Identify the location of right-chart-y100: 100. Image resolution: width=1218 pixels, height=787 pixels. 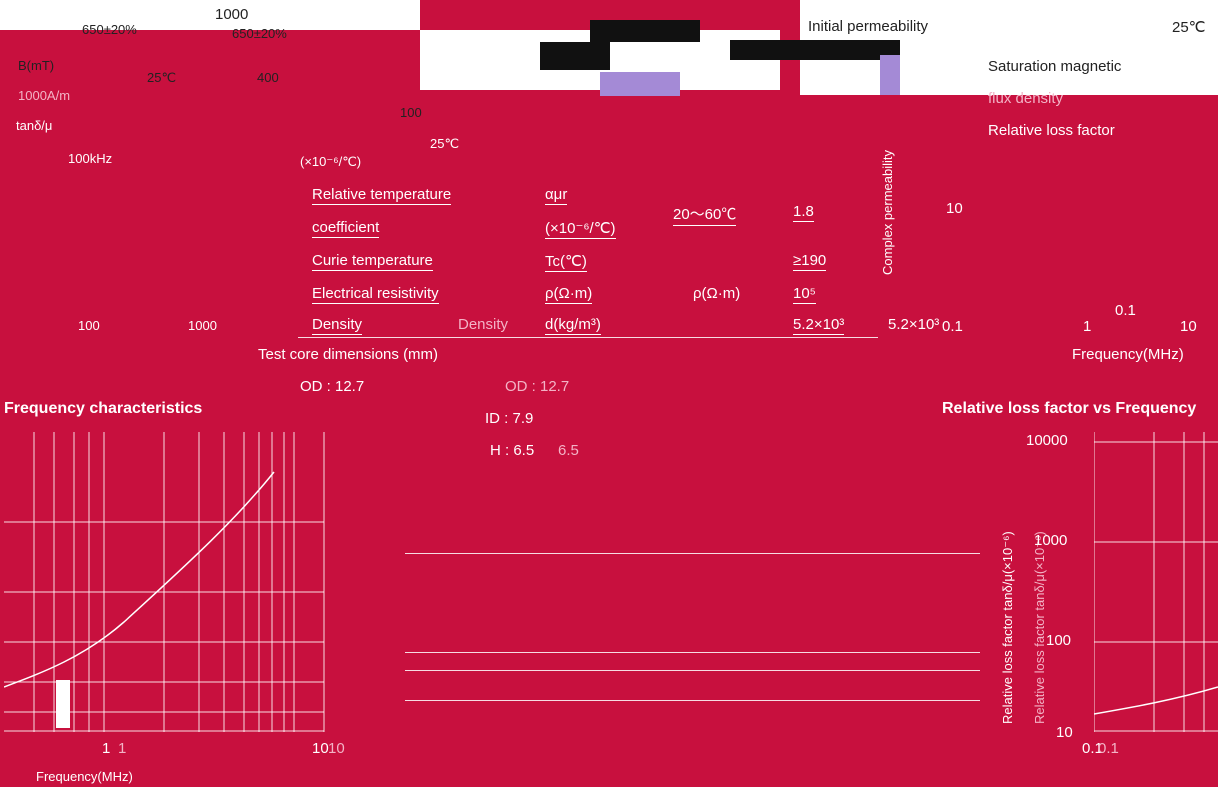
(1059, 640).